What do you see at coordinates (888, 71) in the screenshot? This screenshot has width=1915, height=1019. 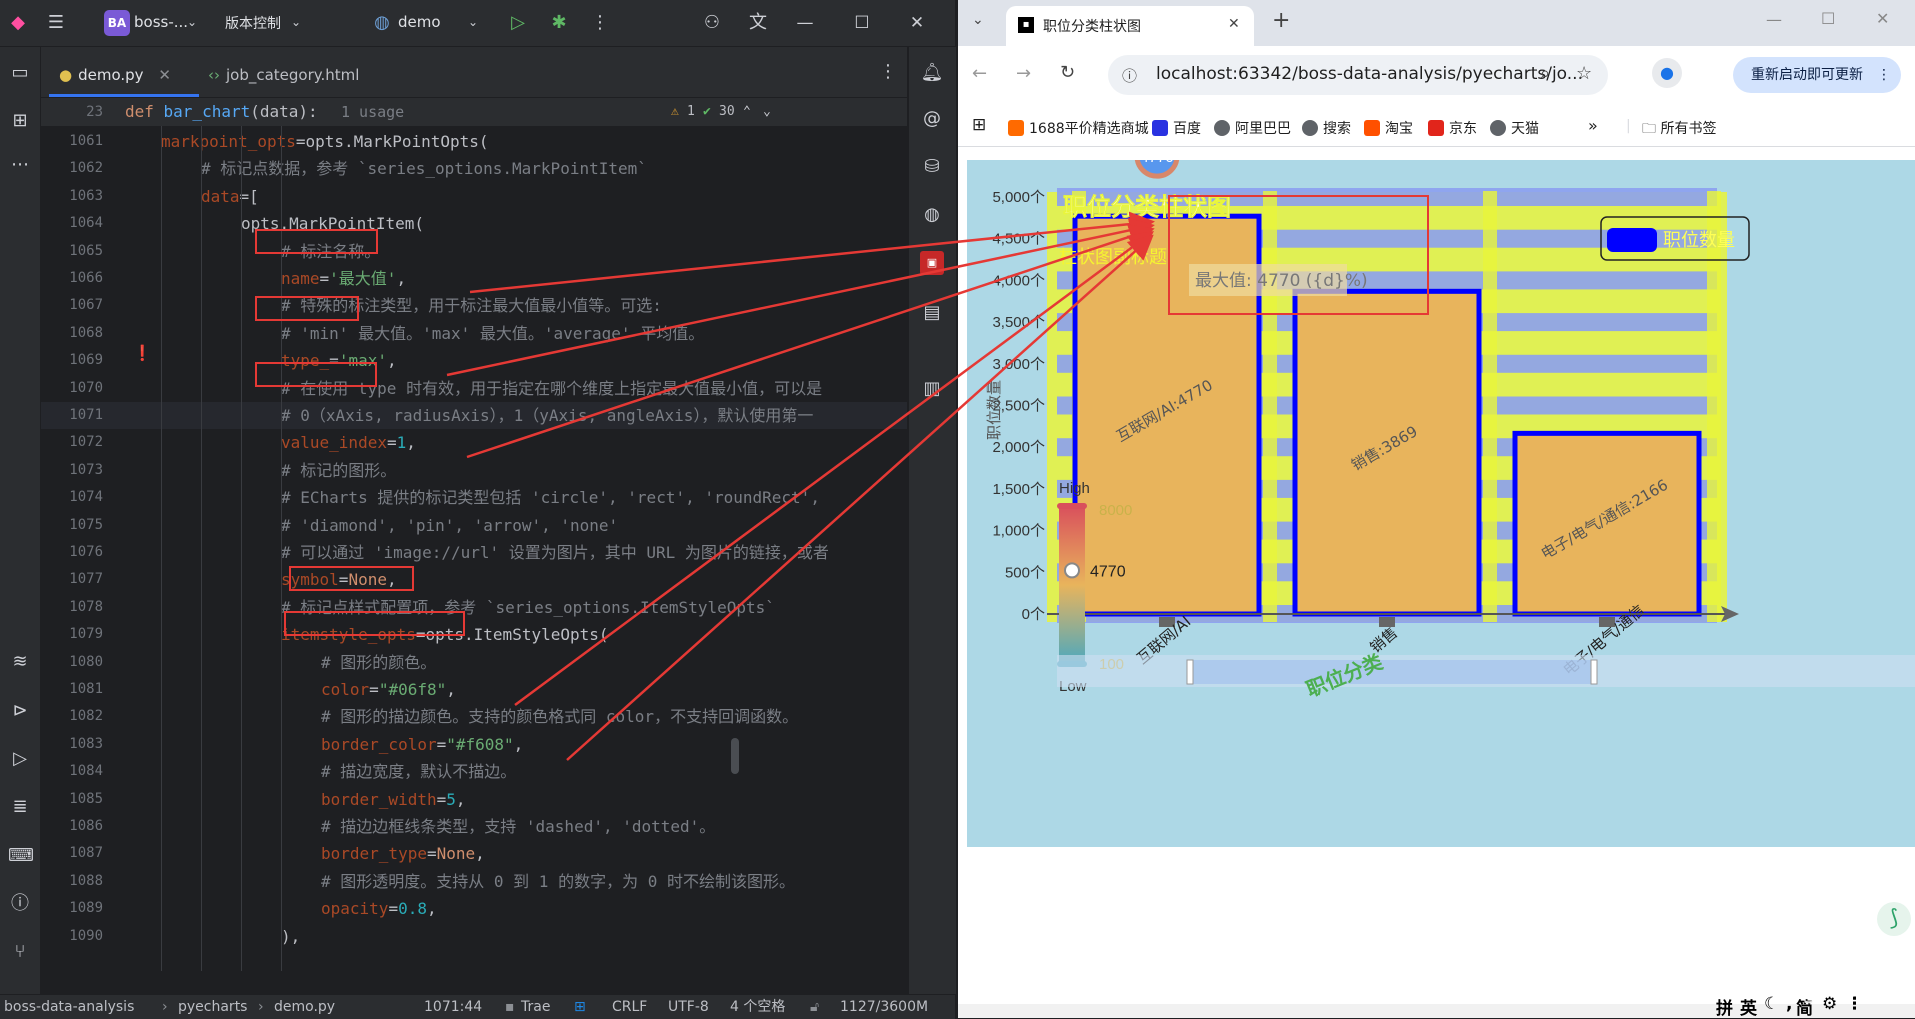 I see `tabs-menu-icon: ⋮` at bounding box center [888, 71].